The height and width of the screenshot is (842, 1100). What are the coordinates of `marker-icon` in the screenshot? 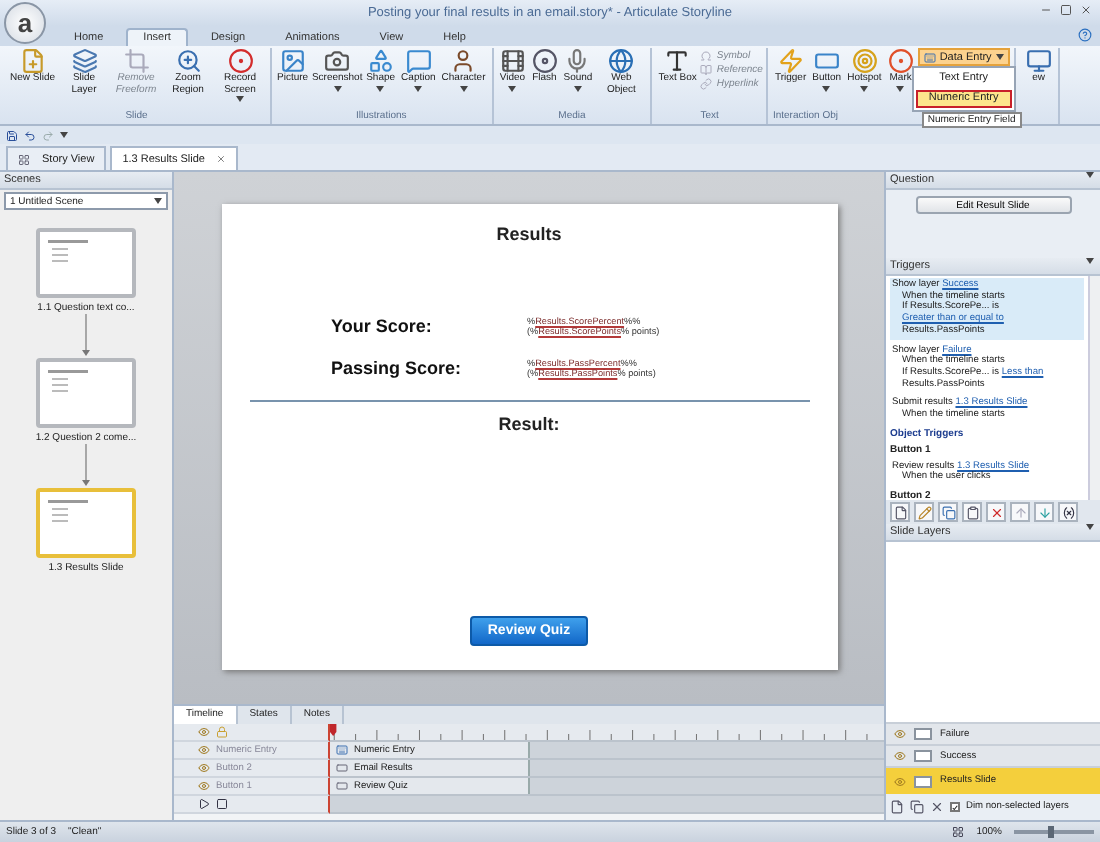 It's located at (900, 61).